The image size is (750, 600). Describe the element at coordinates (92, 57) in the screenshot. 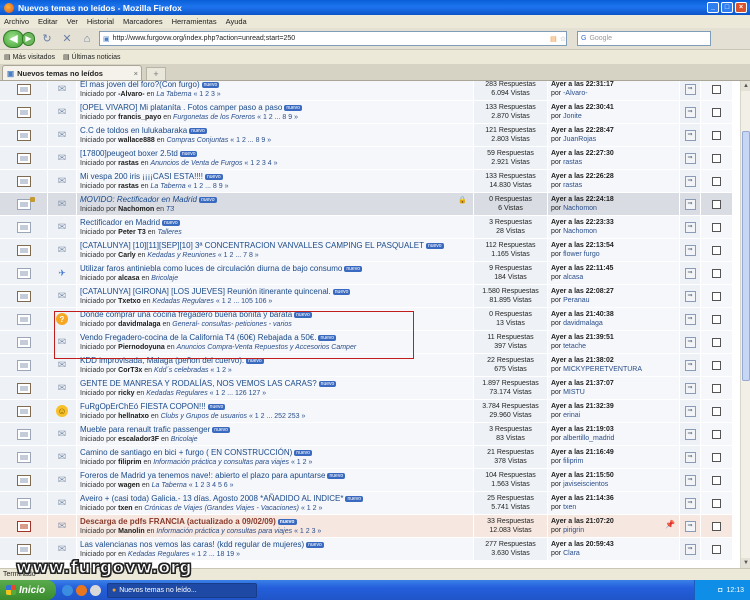

I see `bookmark-ultimas-noticias: ▤ Últimas noticias` at that location.